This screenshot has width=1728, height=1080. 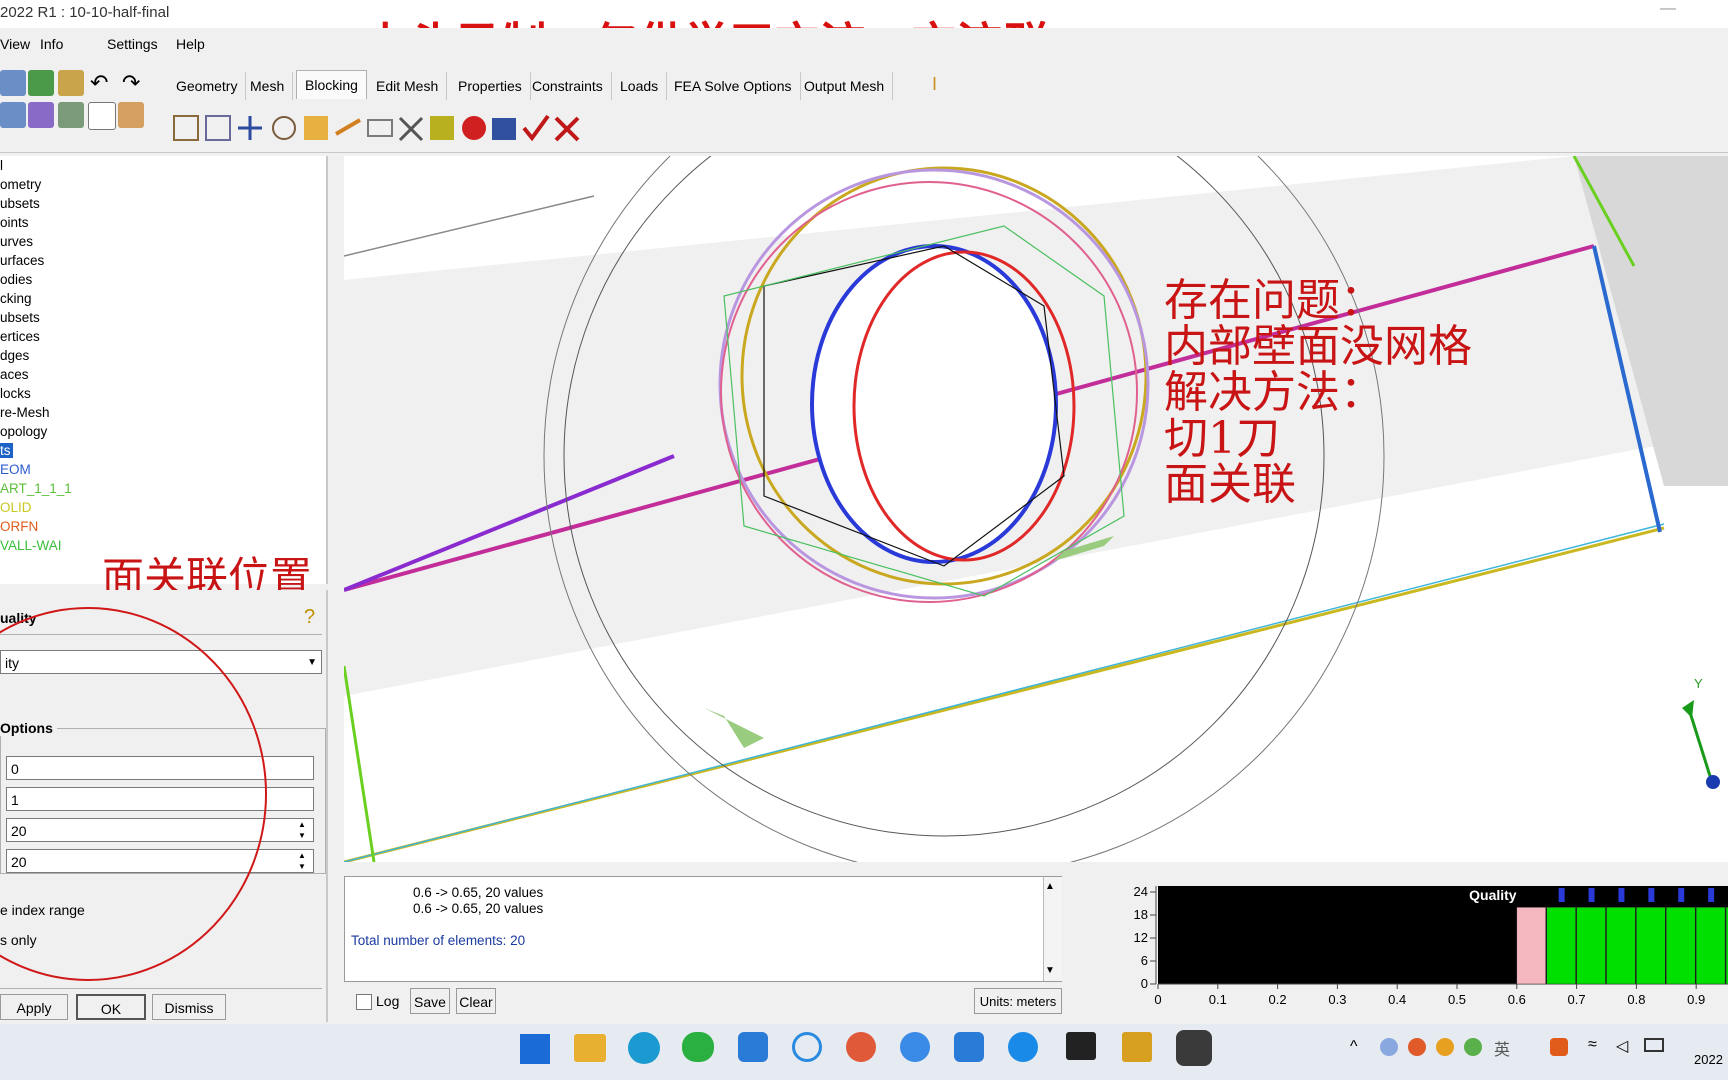 I want to click on message-total: Total number of elements: 20, so click(x=438, y=940).